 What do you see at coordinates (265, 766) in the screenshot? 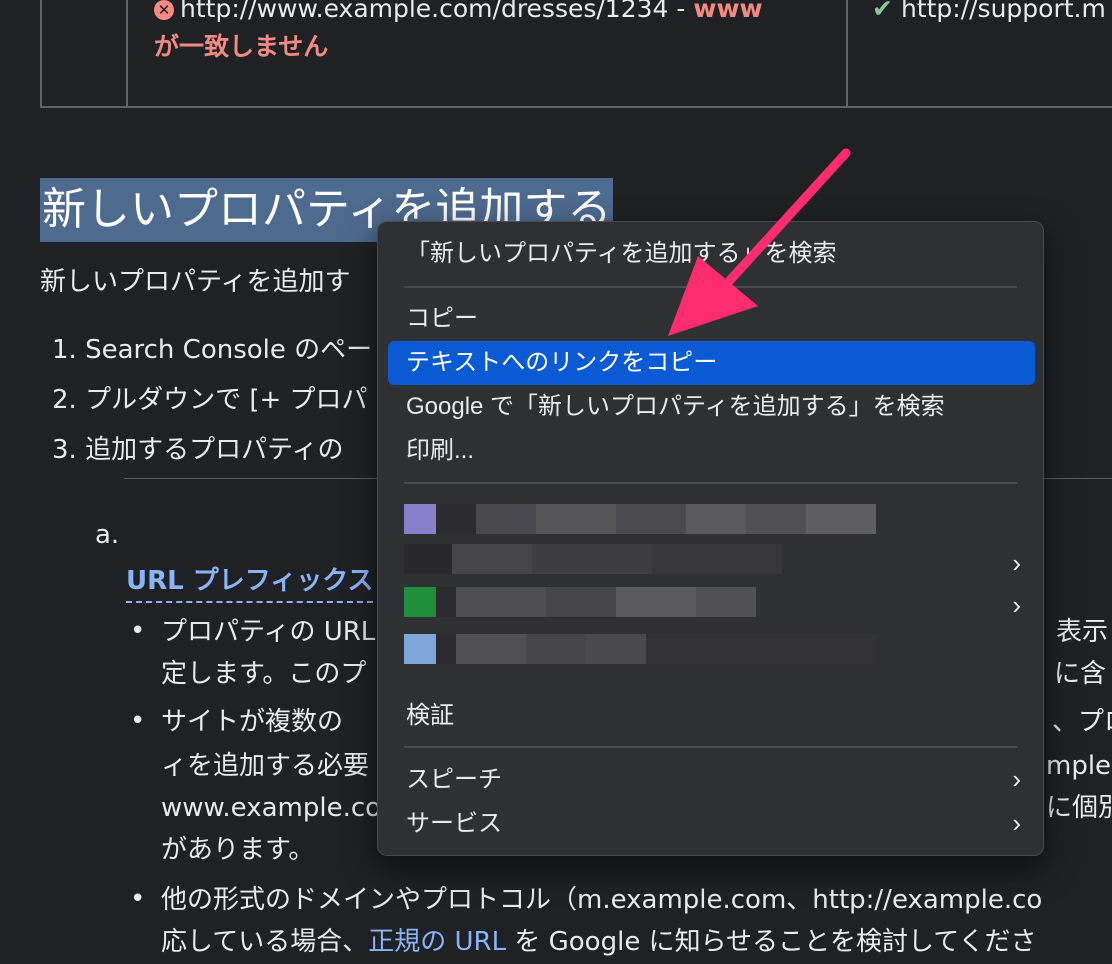
I see `bullet-2-line-2: ィを追加する必要` at bounding box center [265, 766].